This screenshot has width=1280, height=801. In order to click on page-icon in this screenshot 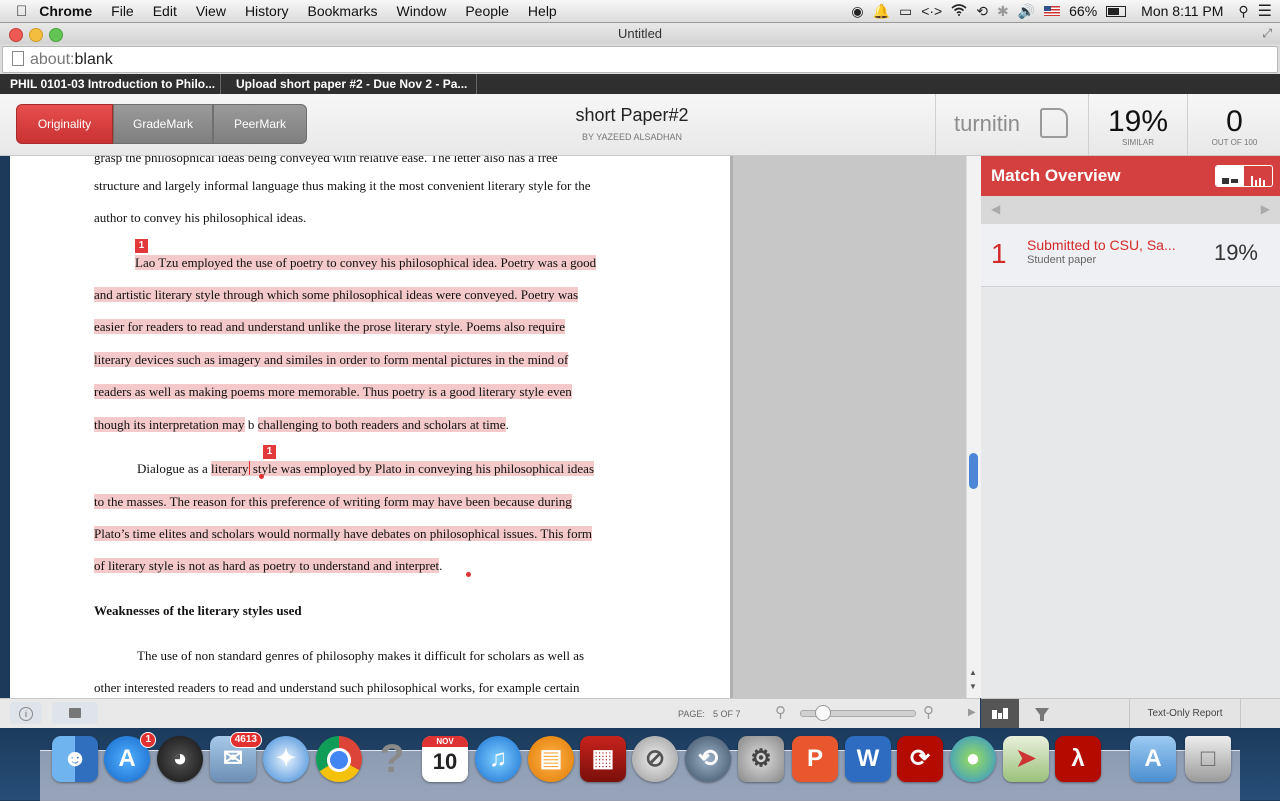, I will do `click(18, 58)`.